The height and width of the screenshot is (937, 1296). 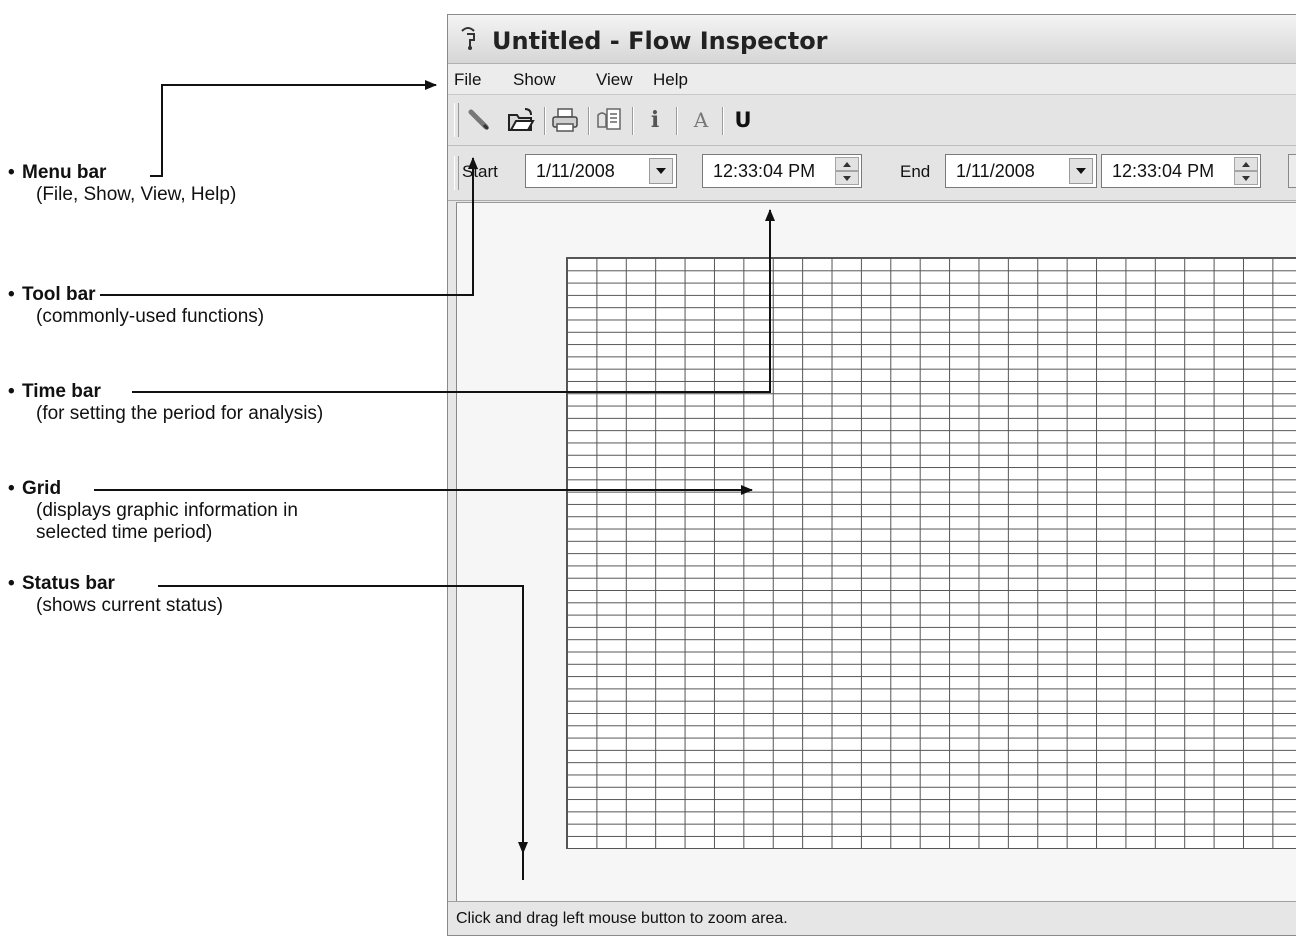 I want to click on callout-tool-bar, so click(x=289, y=226).